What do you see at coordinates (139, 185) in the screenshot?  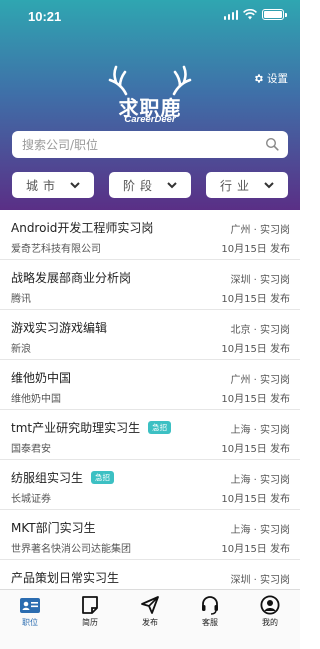 I see `filter-label: 阶段` at bounding box center [139, 185].